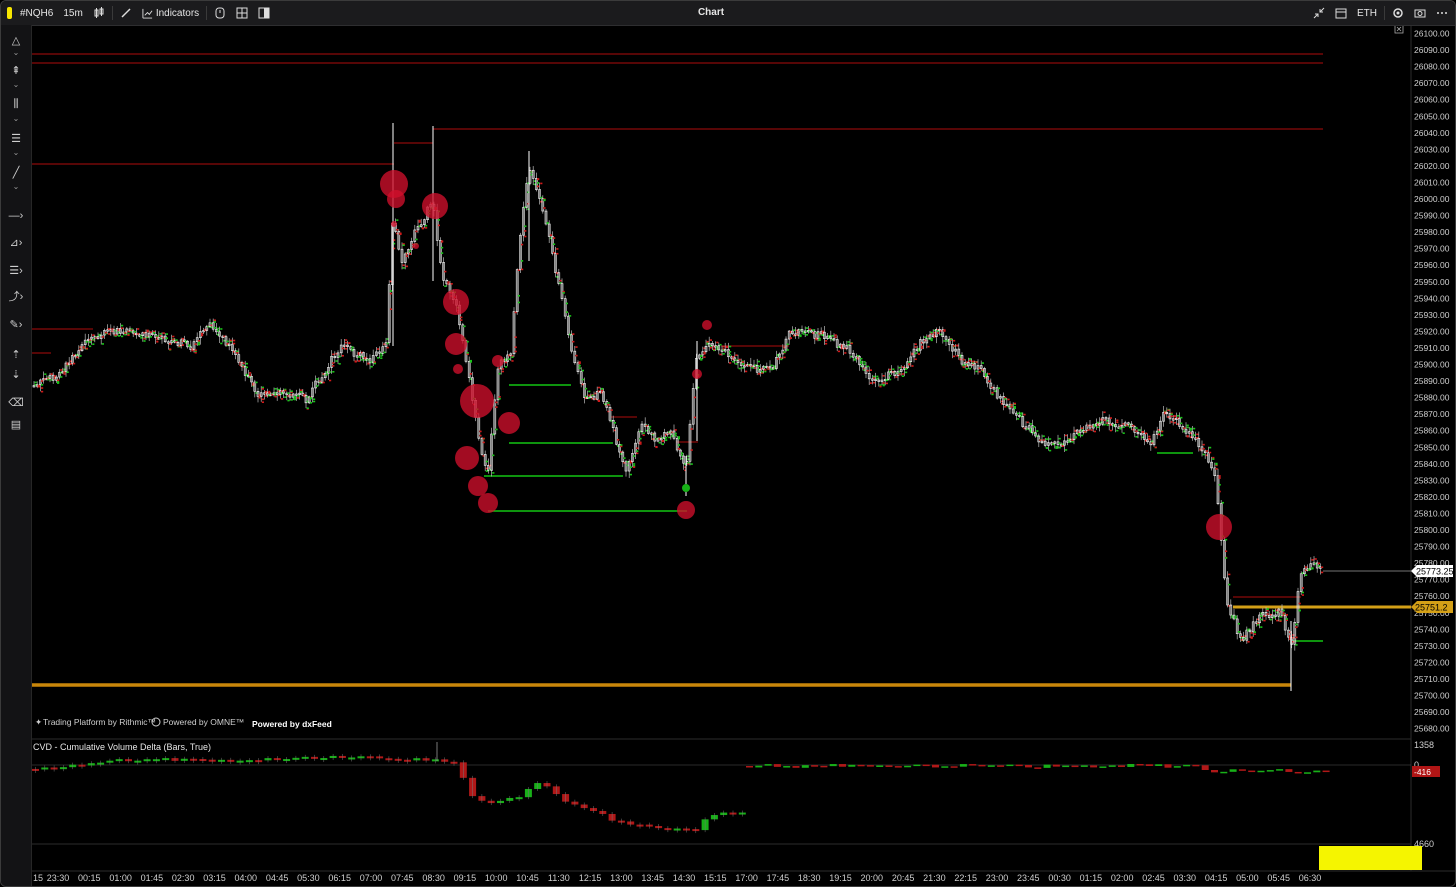 The image size is (1456, 887). Describe the element at coordinates (220, 13) in the screenshot. I see `clock-icon` at that location.